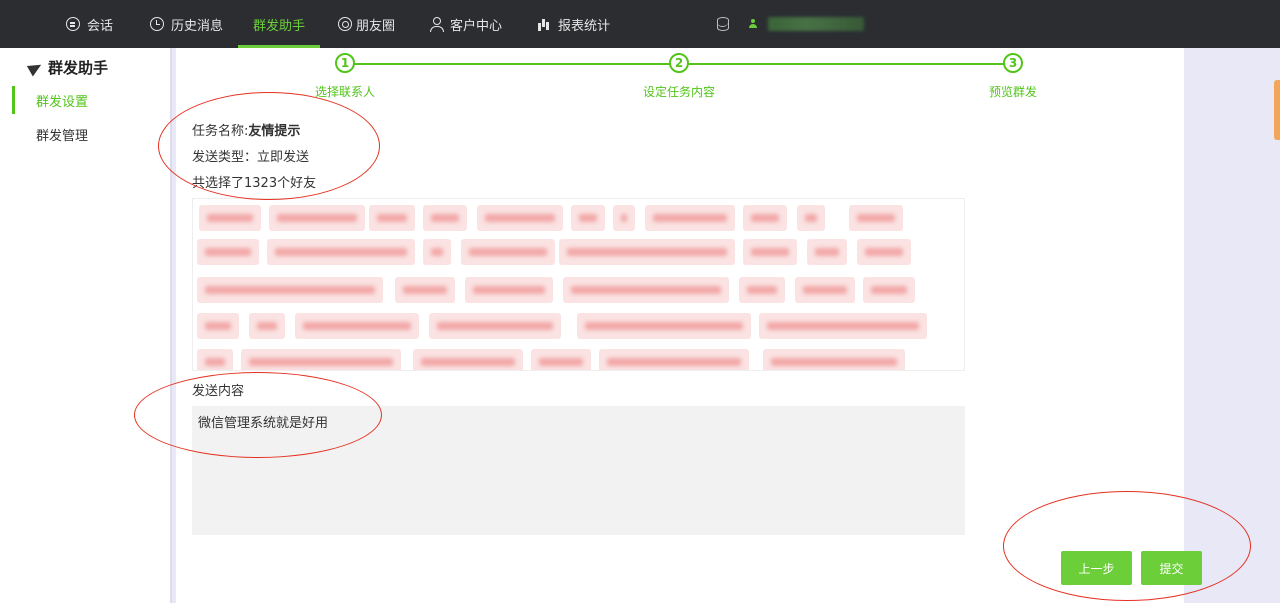  What do you see at coordinates (91, 134) in the screenshot?
I see `sidebar-item-mass-send-management: 群发管理` at bounding box center [91, 134].